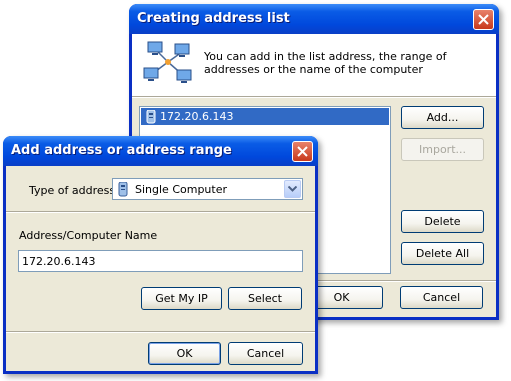 The image size is (511, 381). What do you see at coordinates (121, 150) in the screenshot?
I see `dialog-title: Add address or address range` at bounding box center [121, 150].